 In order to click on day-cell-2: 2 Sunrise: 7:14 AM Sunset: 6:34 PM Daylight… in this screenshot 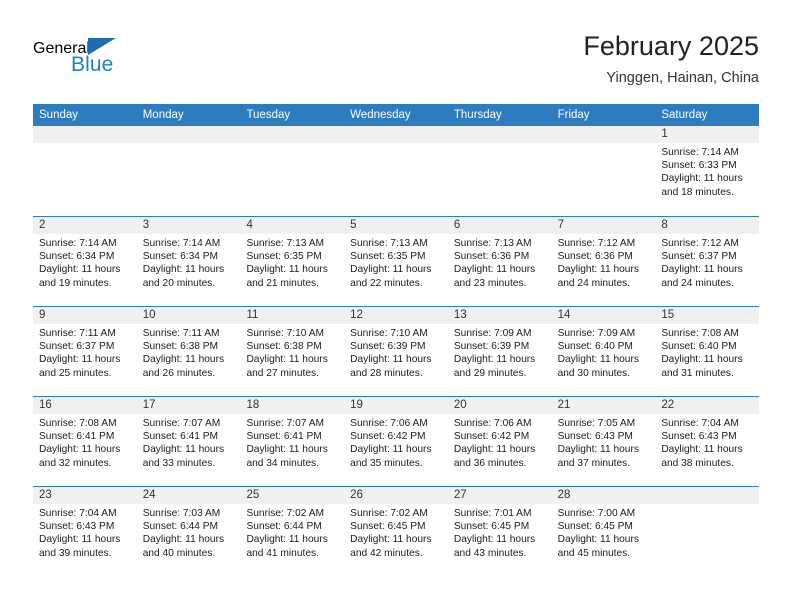, I will do `click(85, 261)`.